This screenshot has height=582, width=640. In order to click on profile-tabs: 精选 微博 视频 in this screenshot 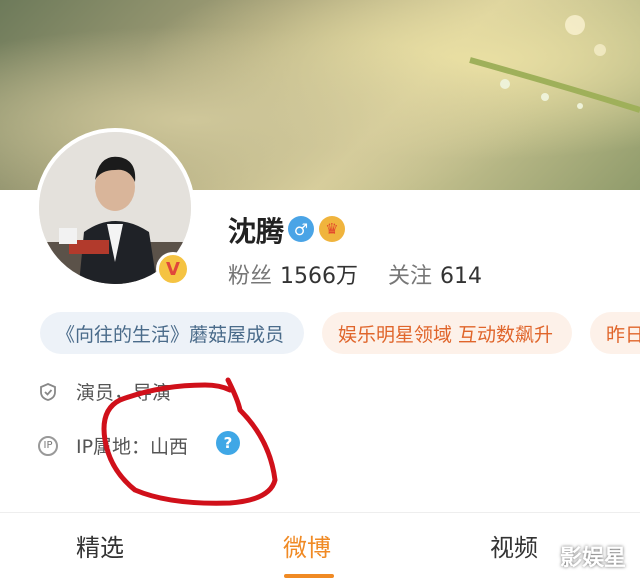, I will do `click(320, 551)`.